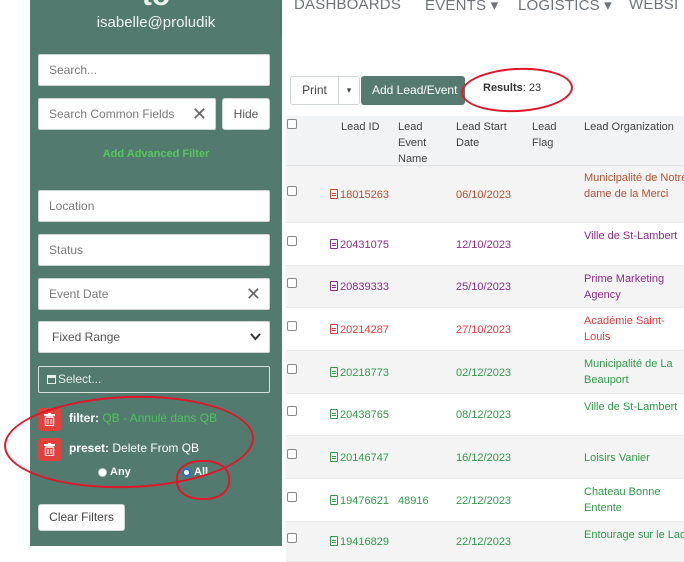  Describe the element at coordinates (156, 22) in the screenshot. I see `user-email: isabelle@proludik` at that location.